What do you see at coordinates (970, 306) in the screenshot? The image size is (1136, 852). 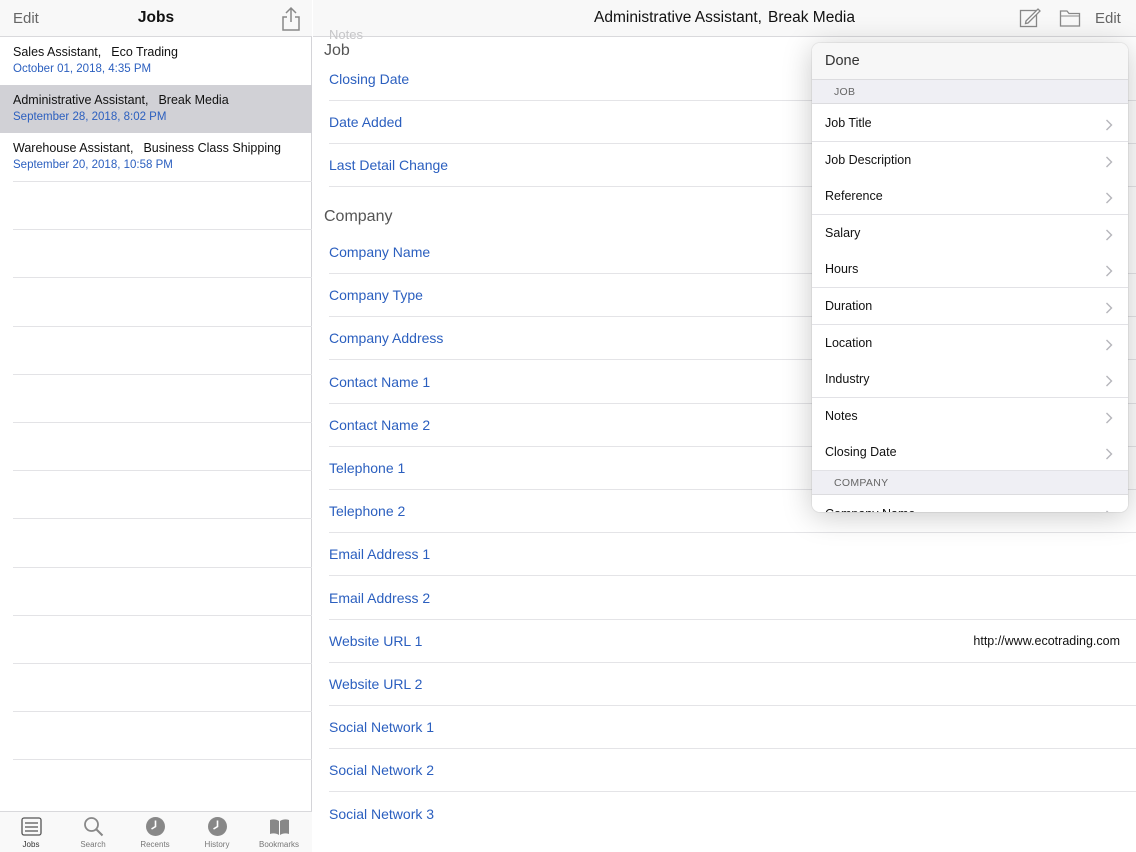 I see `popover-item: Duration` at bounding box center [970, 306].